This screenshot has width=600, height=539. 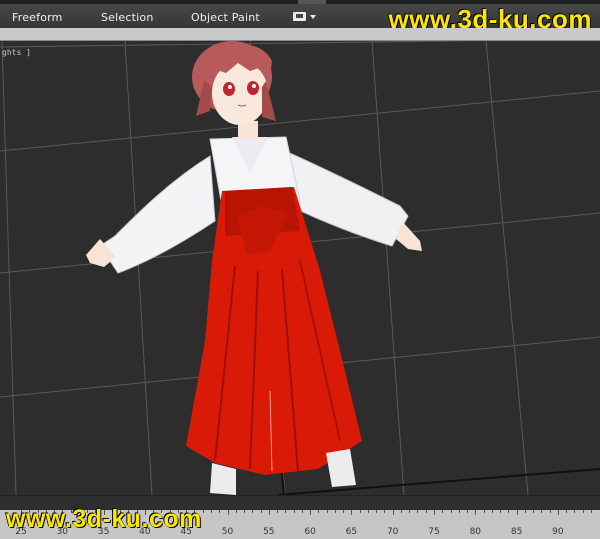 I want to click on tab-object-paint: Object Paint, so click(x=225, y=17).